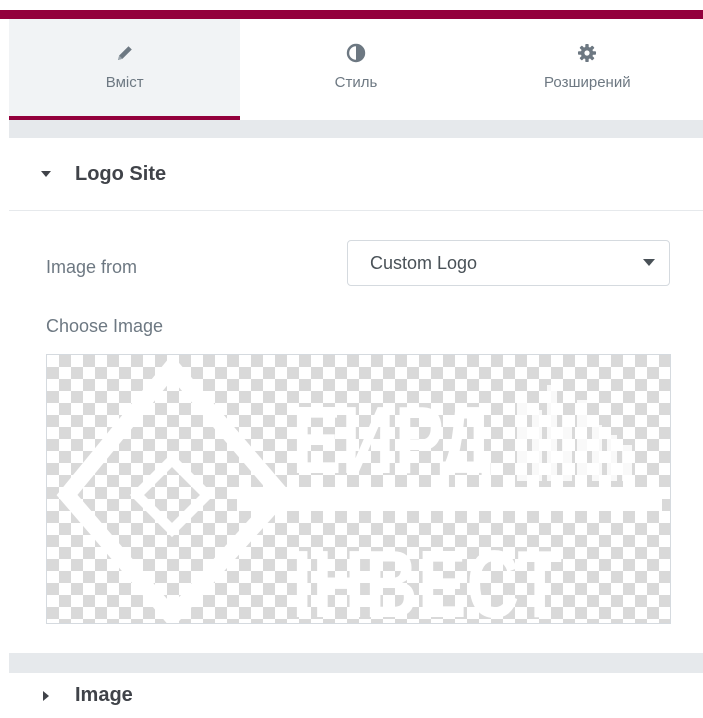 This screenshot has width=703, height=718. Describe the element at coordinates (424, 262) in the screenshot. I see `select-value: Custom Logo` at that location.